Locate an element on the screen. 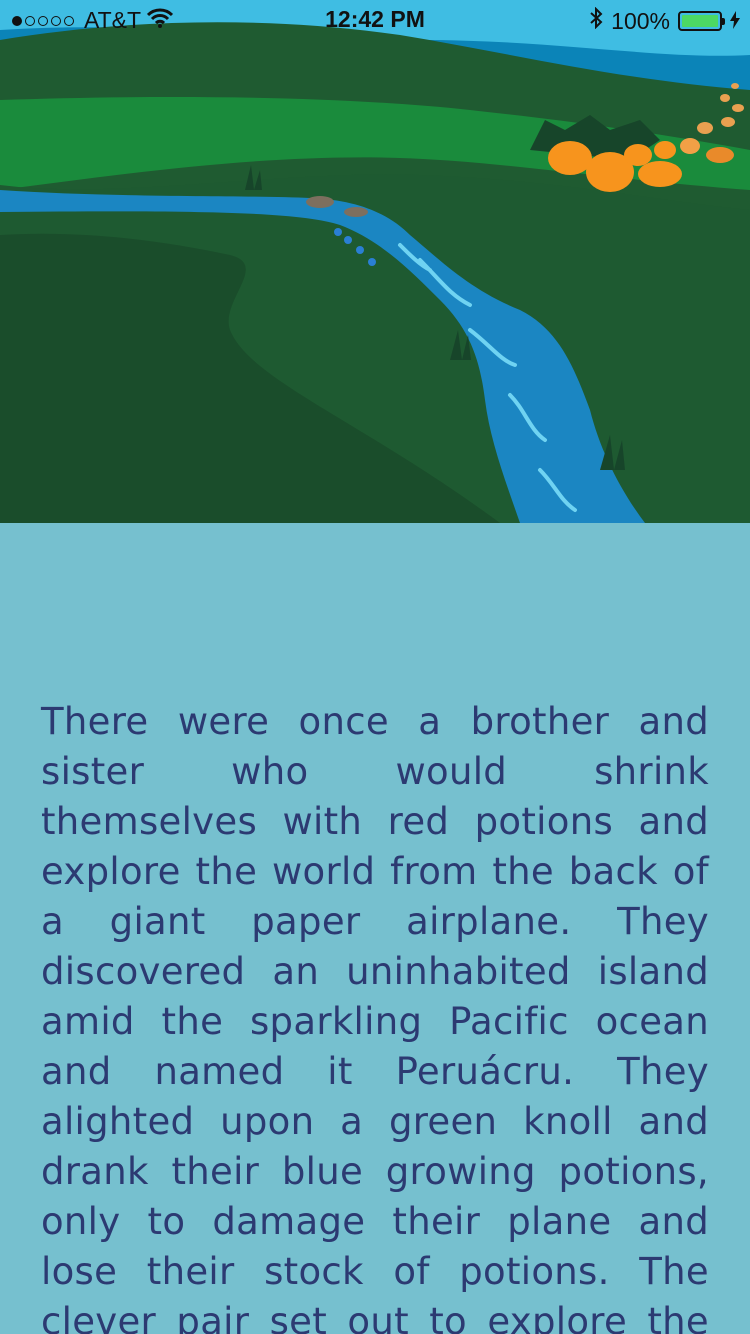  status-right: 100% is located at coordinates (664, 20).